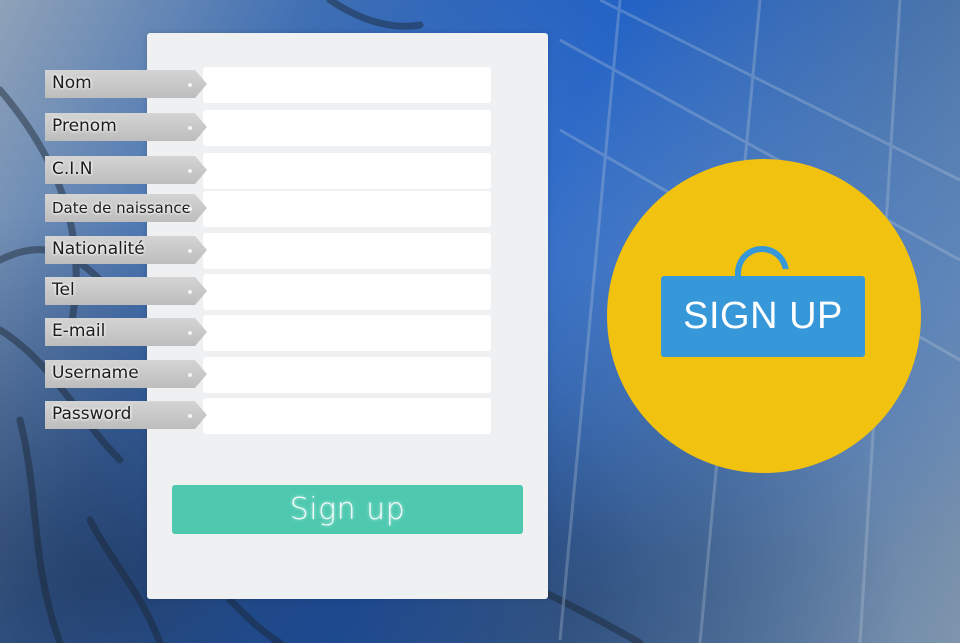 The width and height of the screenshot is (960, 643). Describe the element at coordinates (84, 126) in the screenshot. I see `field-label: Prenom` at that location.